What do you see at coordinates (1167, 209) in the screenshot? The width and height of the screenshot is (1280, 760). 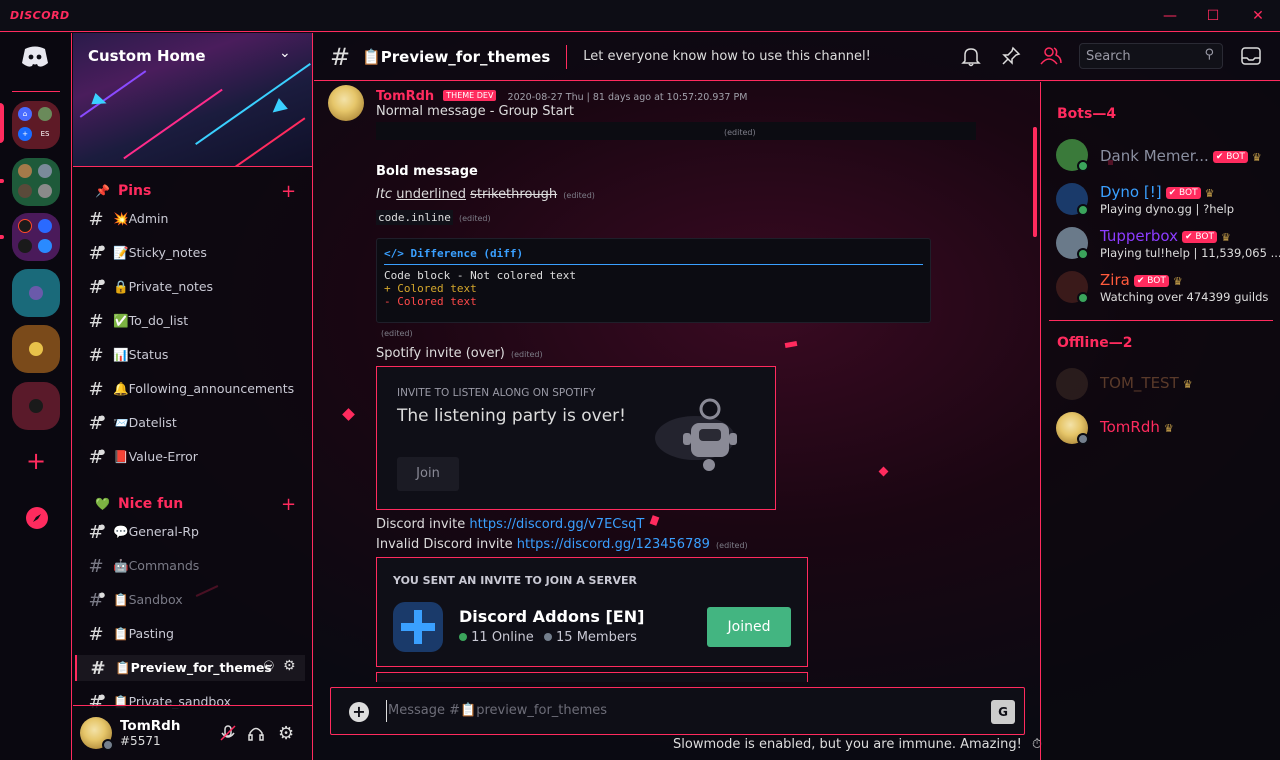 I see `member-status: Playing dyno.gg | ?help` at bounding box center [1167, 209].